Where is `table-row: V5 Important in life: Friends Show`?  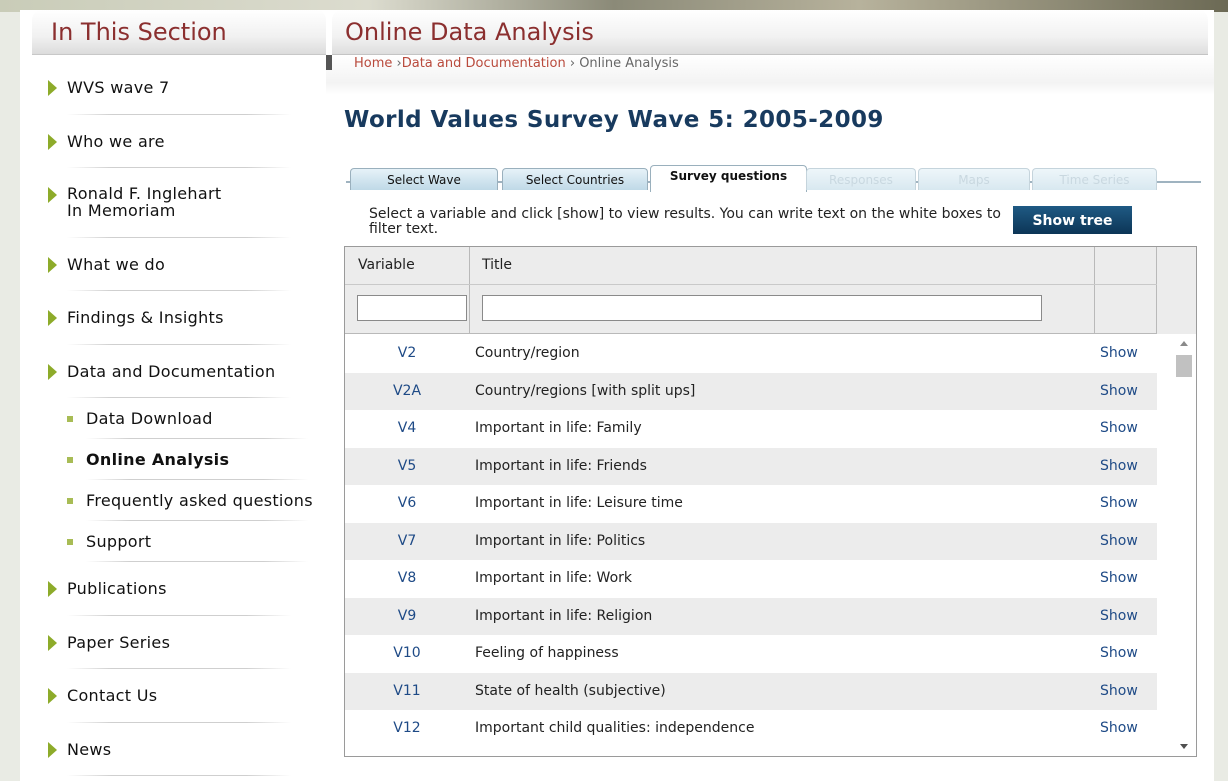
table-row: V5 Important in life: Friends Show is located at coordinates (751, 466).